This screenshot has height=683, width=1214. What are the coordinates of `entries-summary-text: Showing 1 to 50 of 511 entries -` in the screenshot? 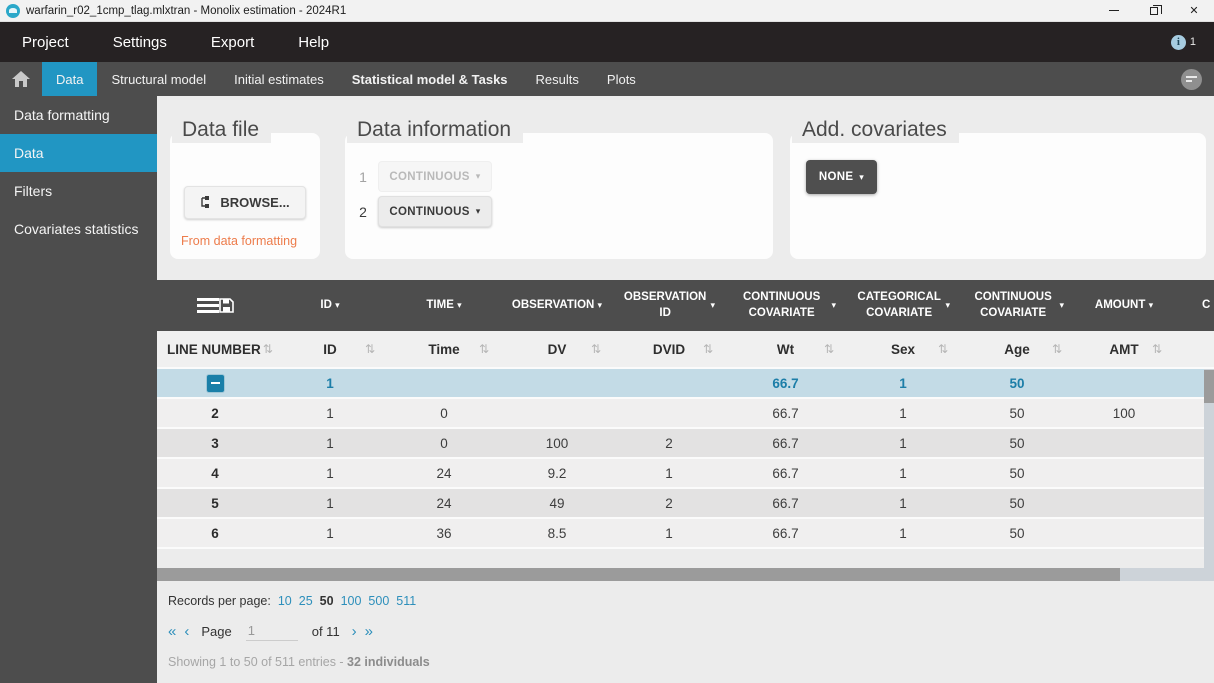 It's located at (258, 662).